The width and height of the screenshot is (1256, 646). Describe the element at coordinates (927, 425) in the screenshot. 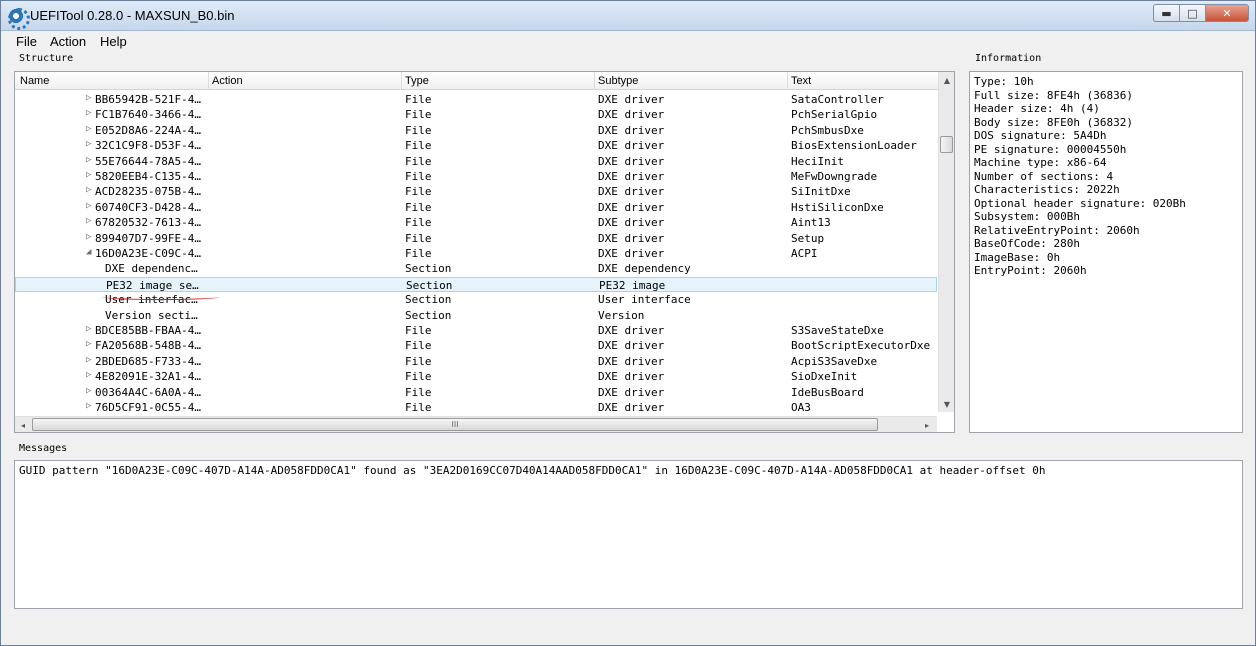

I see `scroll-right-arrow-icon: ▸` at that location.